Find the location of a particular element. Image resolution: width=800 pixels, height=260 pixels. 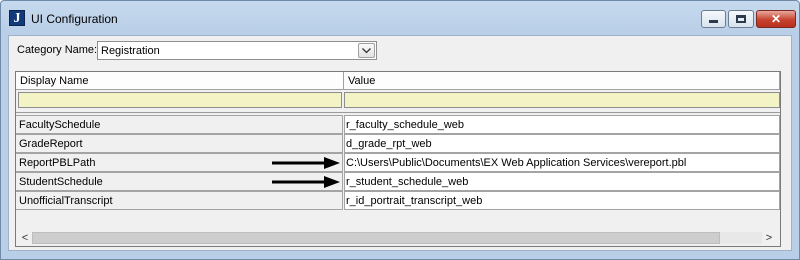

close-icon: ✕ is located at coordinates (776, 19).